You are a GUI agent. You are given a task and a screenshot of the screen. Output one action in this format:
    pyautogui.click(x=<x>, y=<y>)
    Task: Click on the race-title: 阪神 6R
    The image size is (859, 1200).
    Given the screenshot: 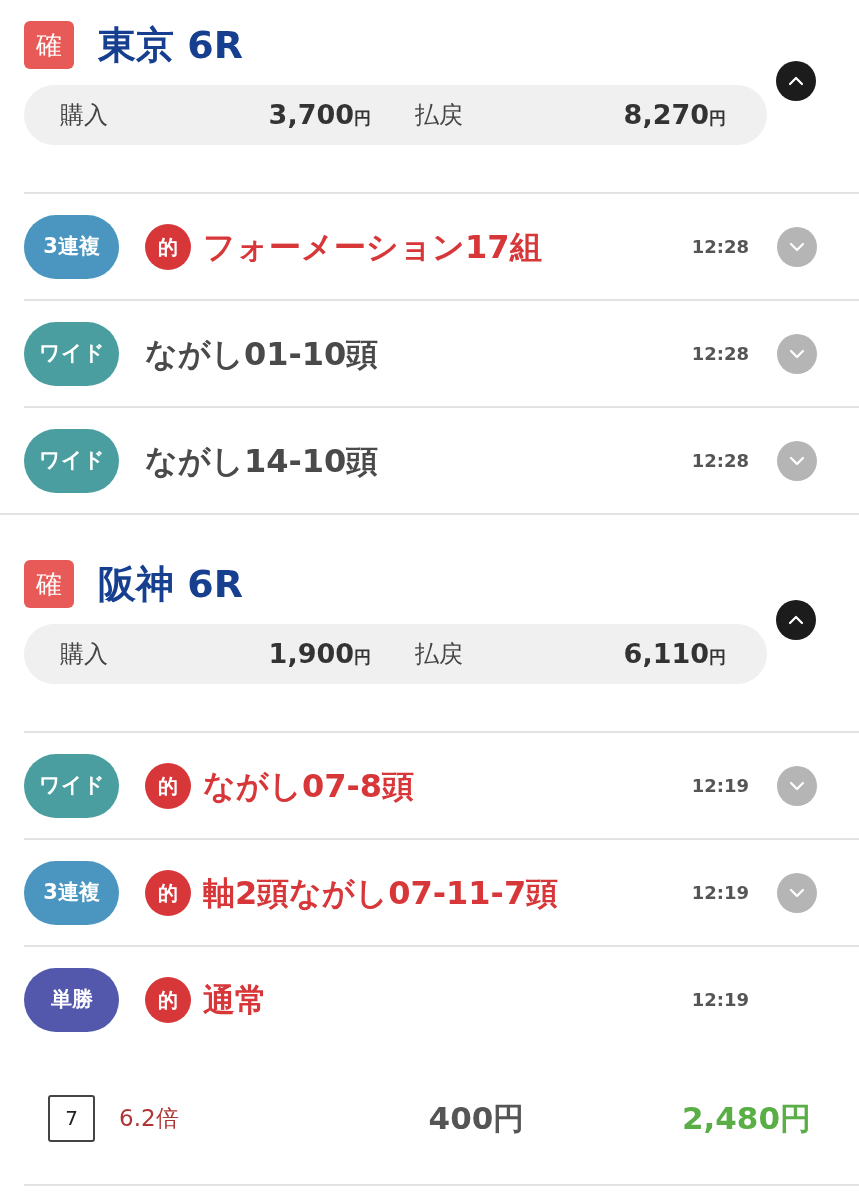 What is the action you would take?
    pyautogui.click(x=170, y=584)
    